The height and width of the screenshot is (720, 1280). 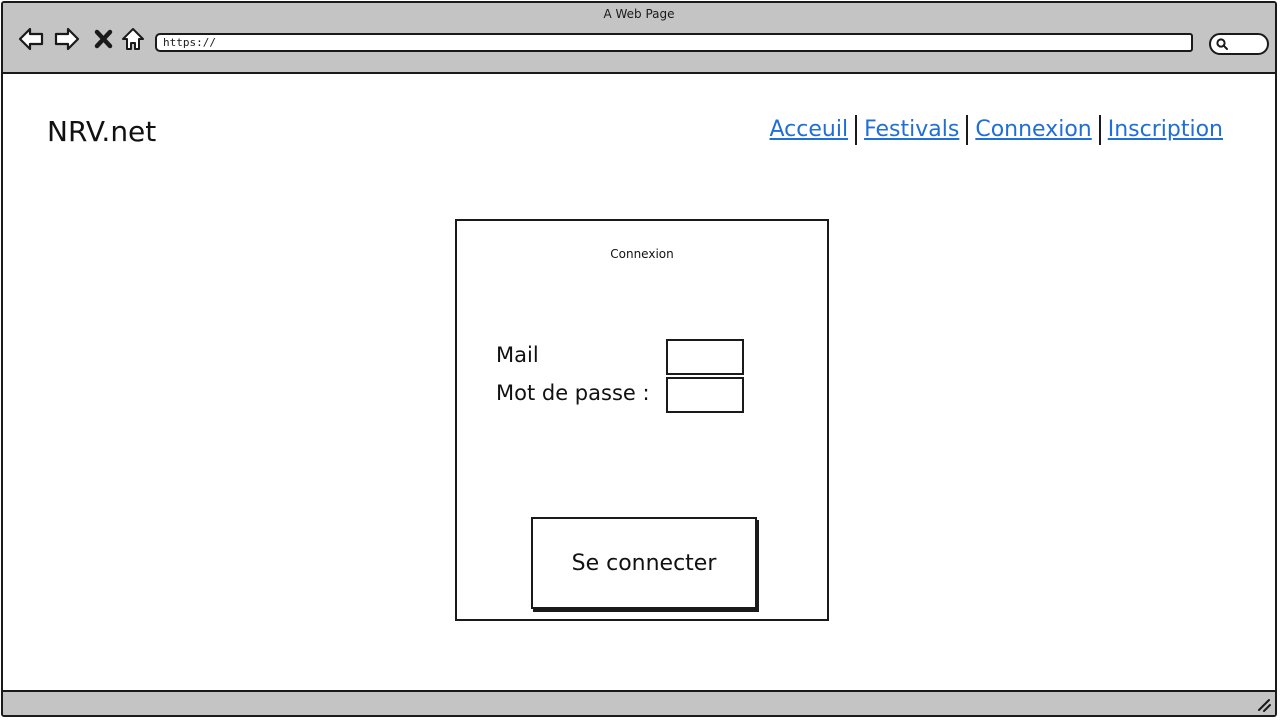 What do you see at coordinates (1239, 44) in the screenshot?
I see `search-button` at bounding box center [1239, 44].